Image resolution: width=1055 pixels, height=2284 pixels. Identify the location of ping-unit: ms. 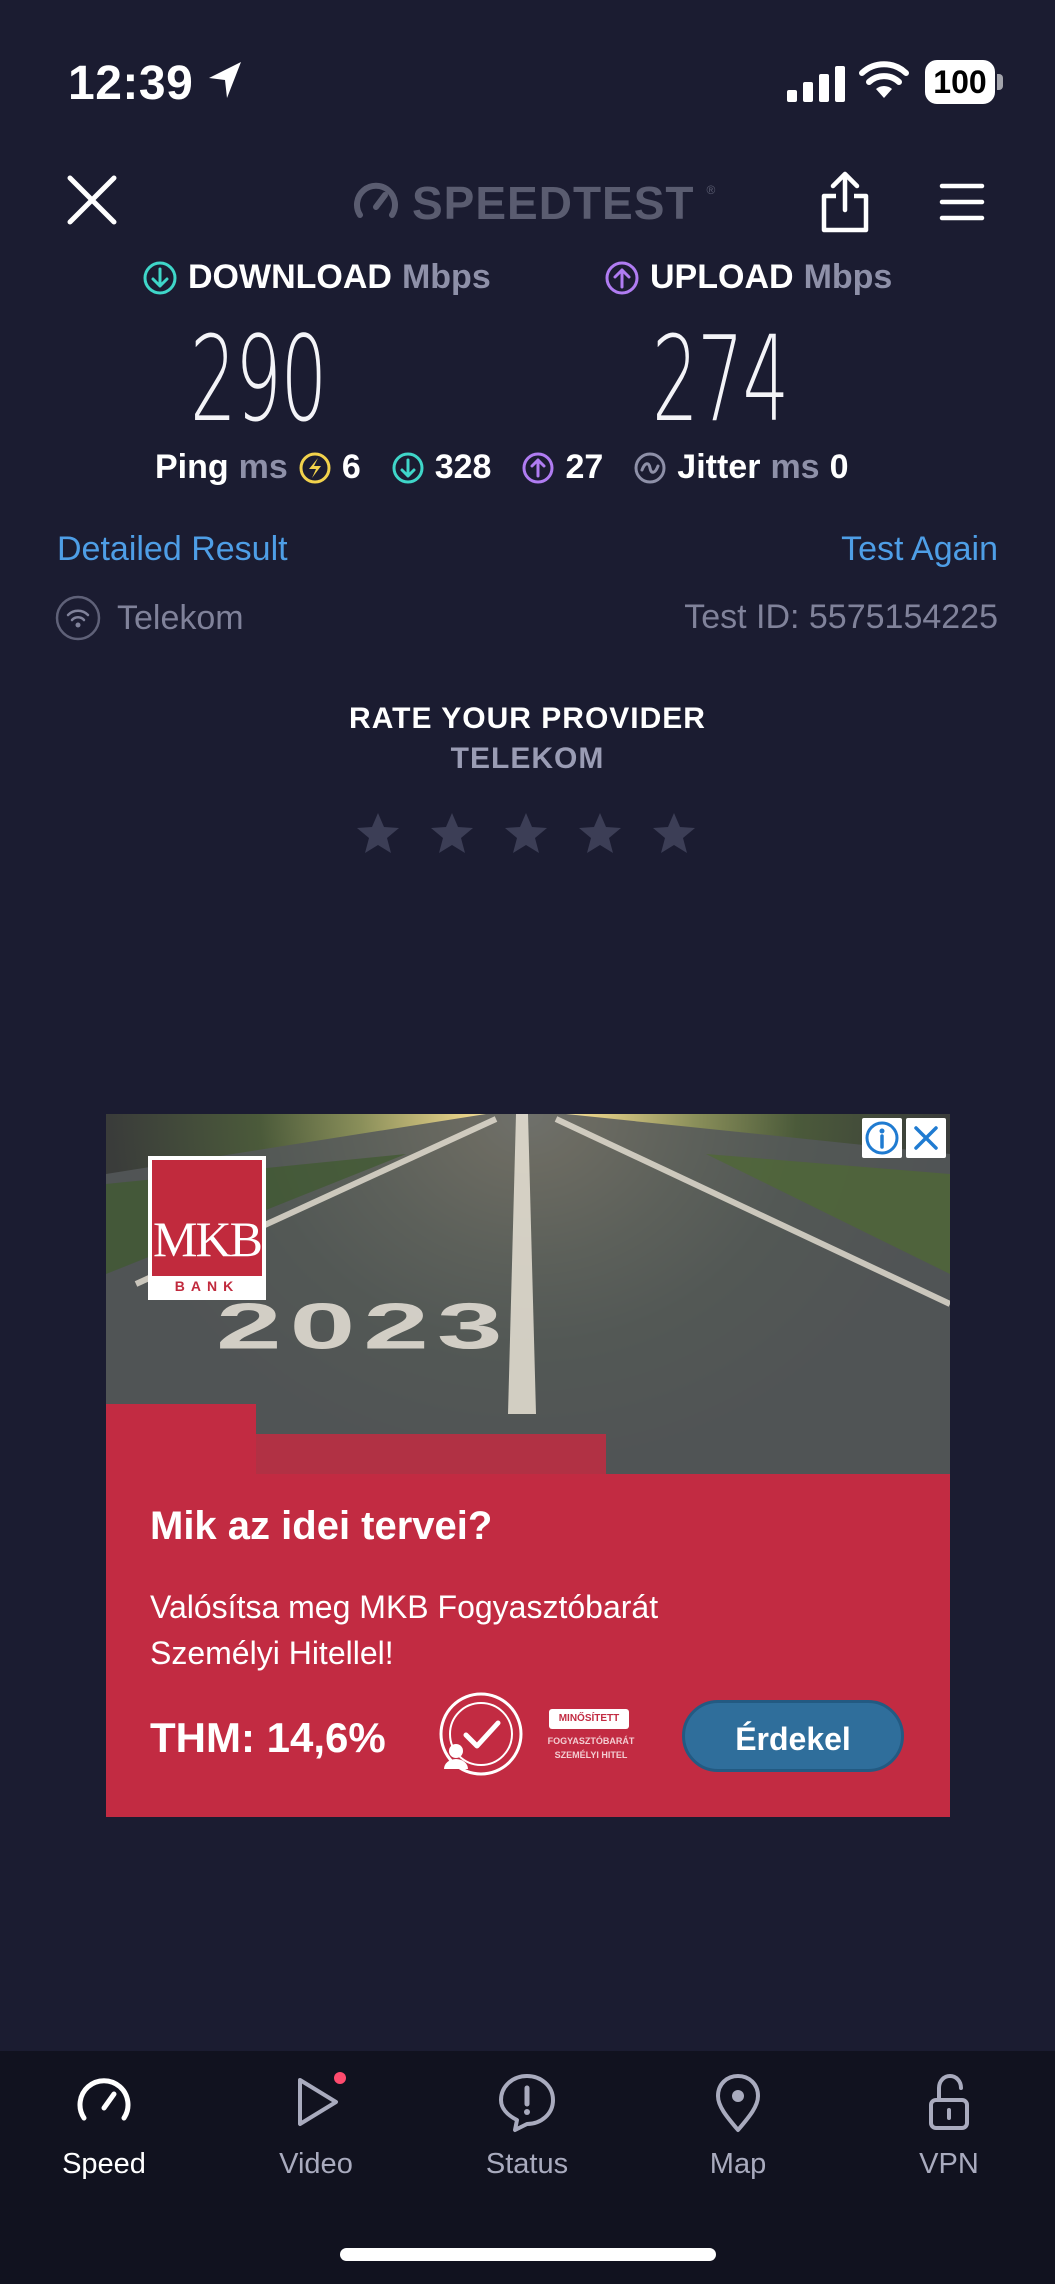
(263, 467).